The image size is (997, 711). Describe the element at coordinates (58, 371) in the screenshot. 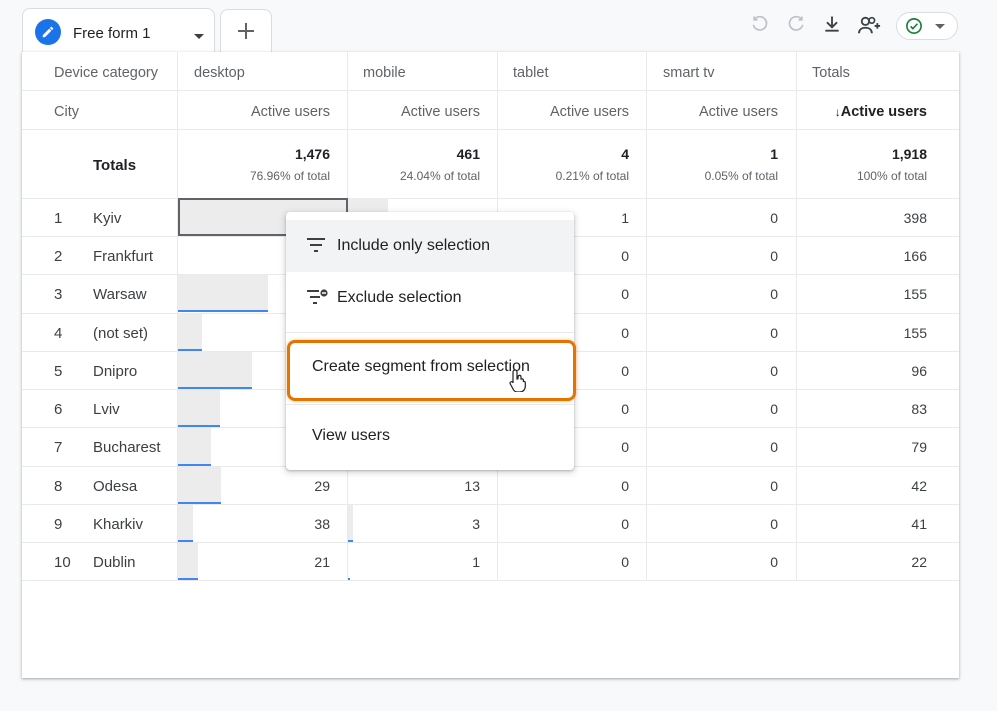

I see `row-index: 5` at that location.